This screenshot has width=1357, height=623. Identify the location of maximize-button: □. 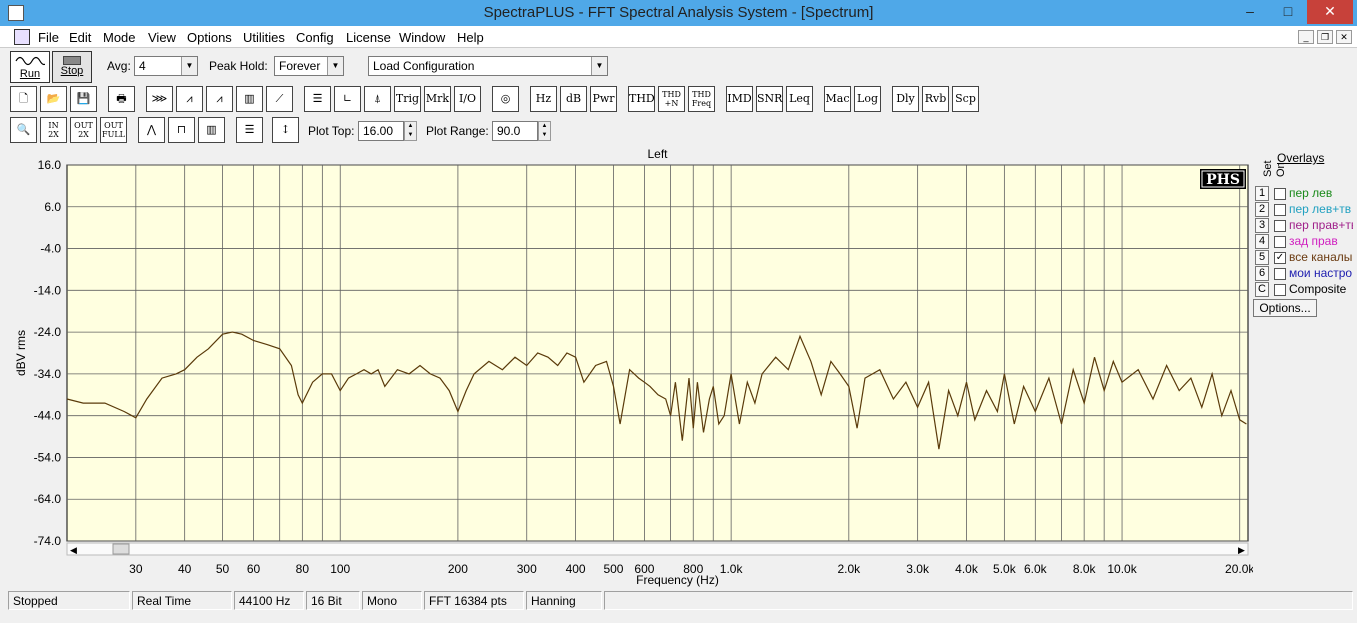
(1288, 12).